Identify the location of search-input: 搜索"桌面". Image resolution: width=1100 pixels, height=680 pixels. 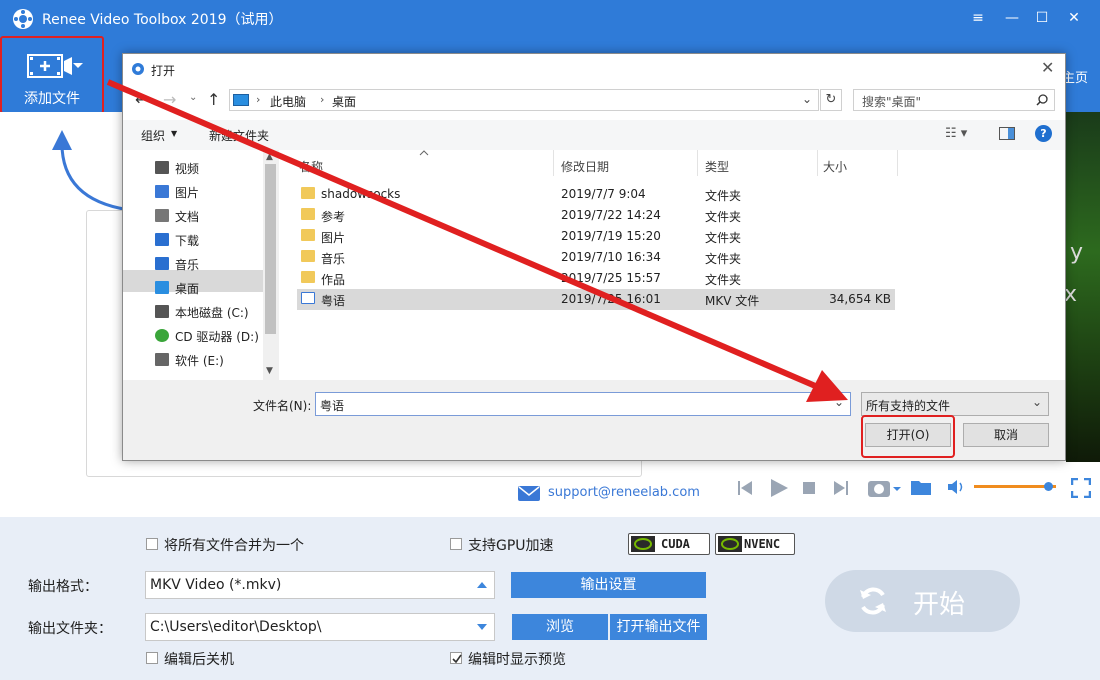
(954, 100).